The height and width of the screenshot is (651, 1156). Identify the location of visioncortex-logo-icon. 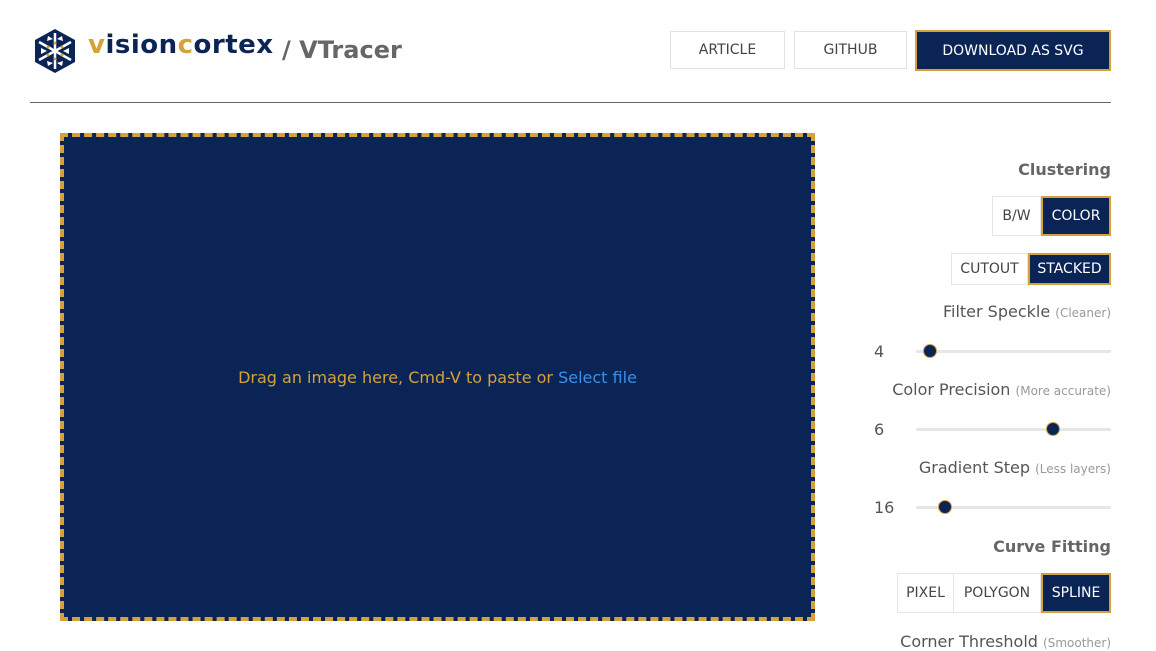
(55, 51).